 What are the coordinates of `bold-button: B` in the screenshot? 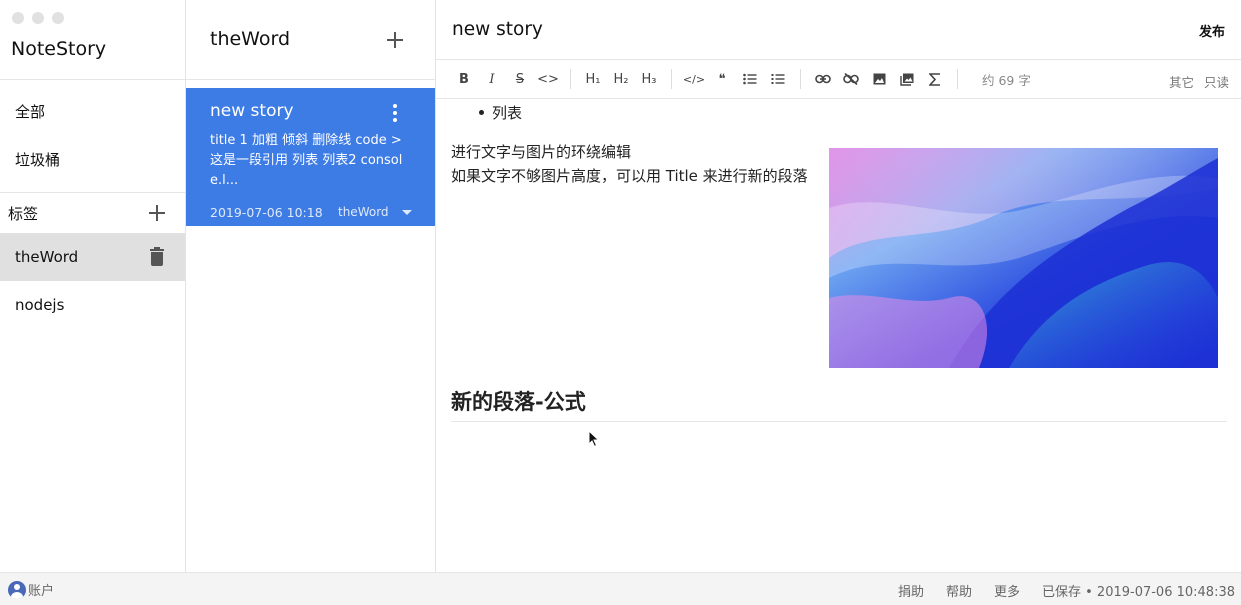 It's located at (464, 79).